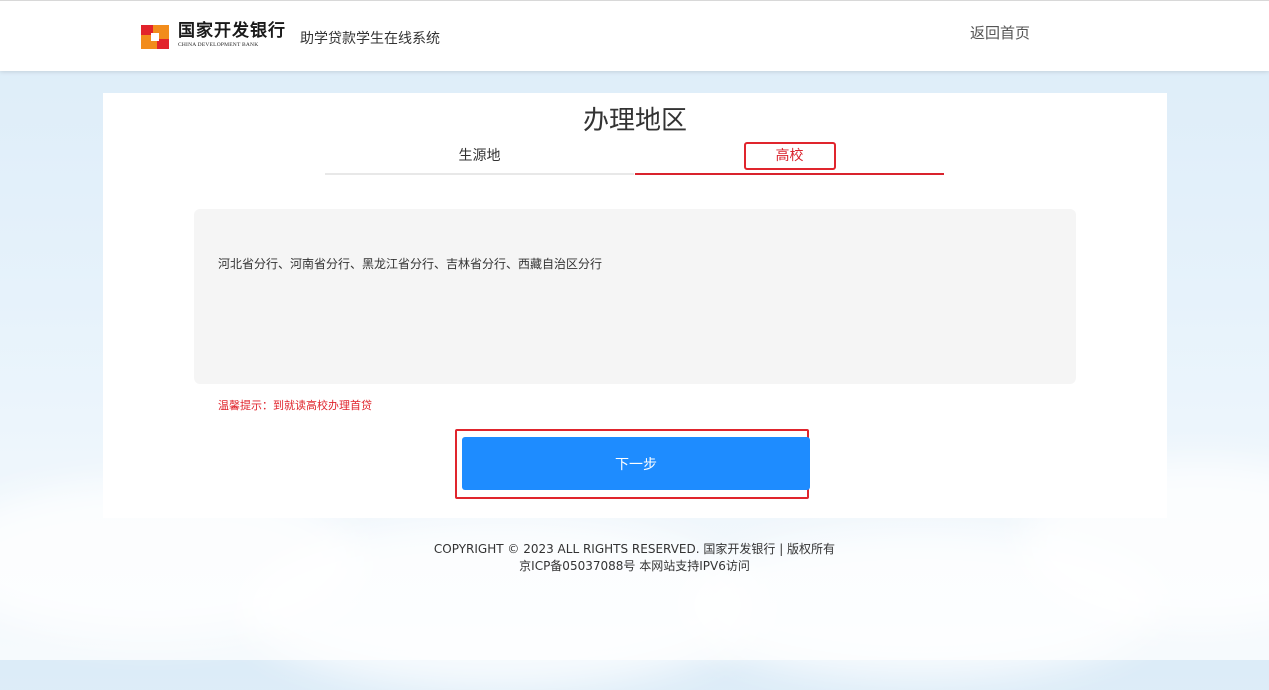  I want to click on warm-tip: 温馨提示：到就读高校办理首贷, so click(295, 405).